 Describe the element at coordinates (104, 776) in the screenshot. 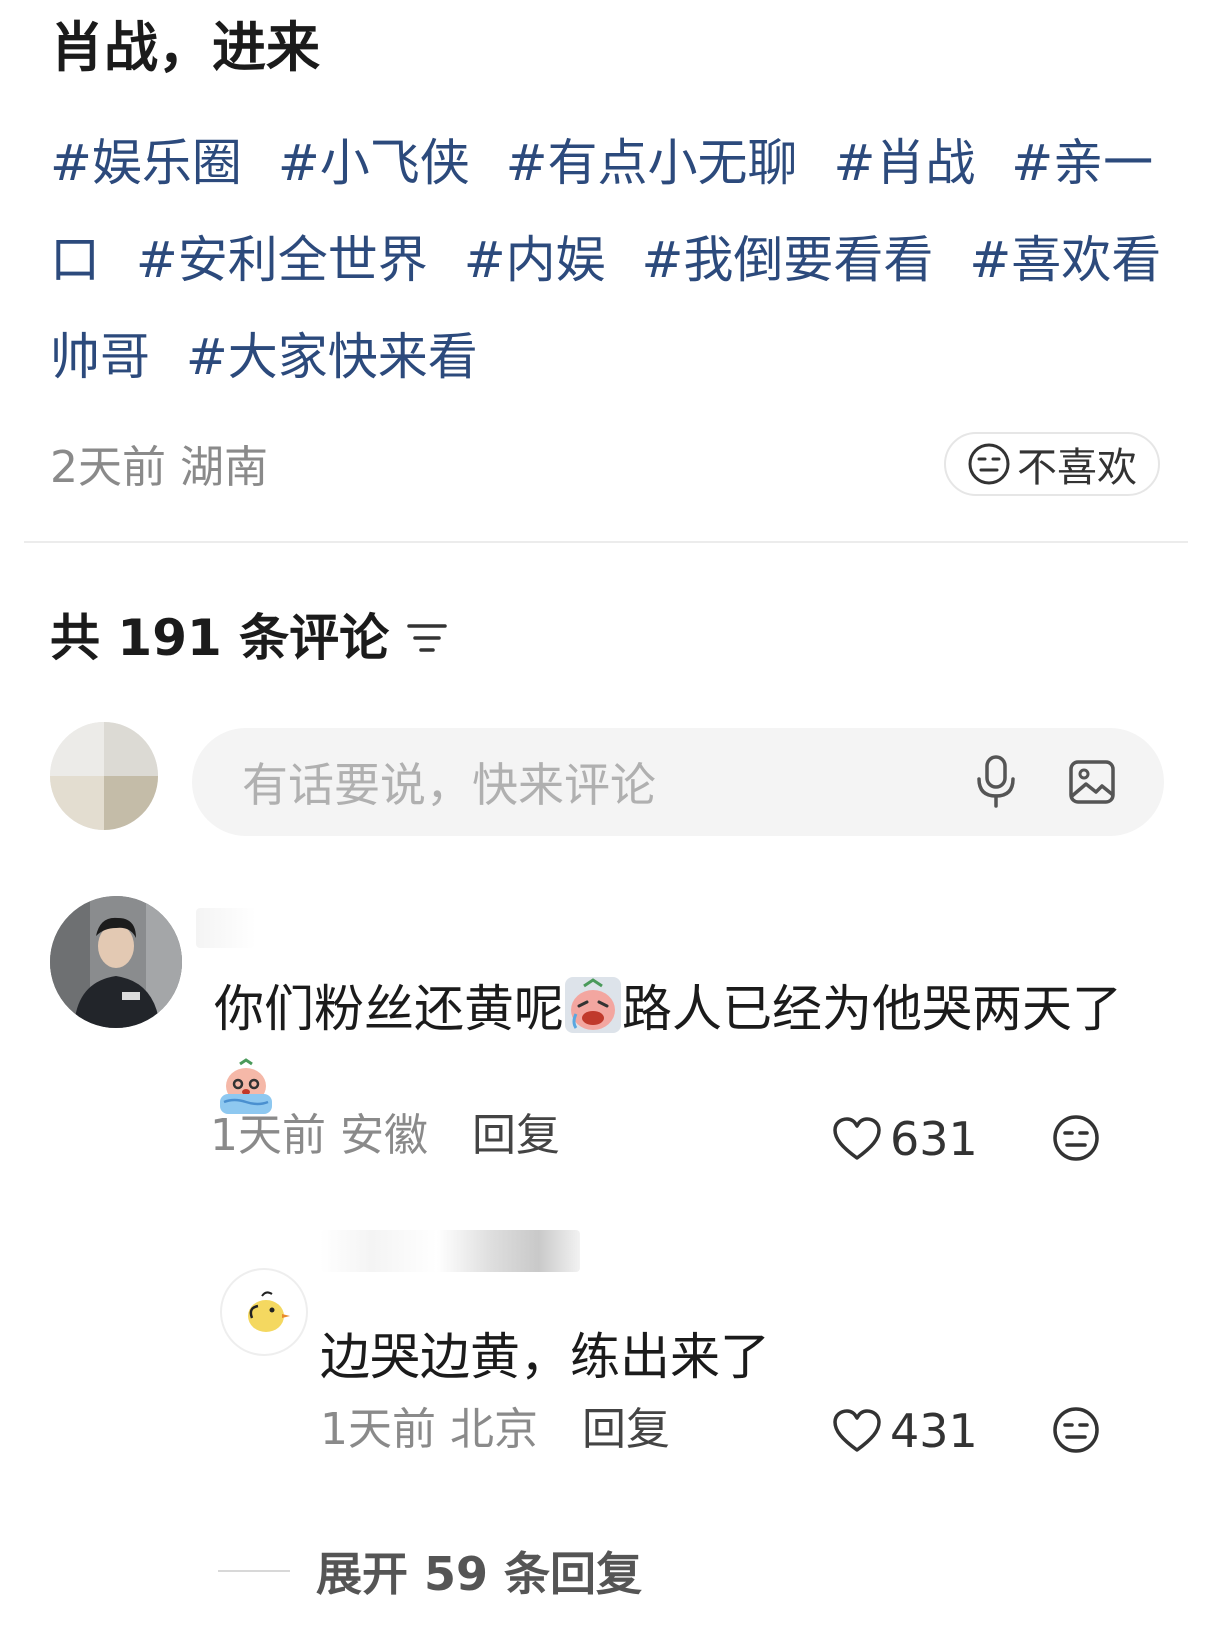

I see `current-user-avatar` at that location.